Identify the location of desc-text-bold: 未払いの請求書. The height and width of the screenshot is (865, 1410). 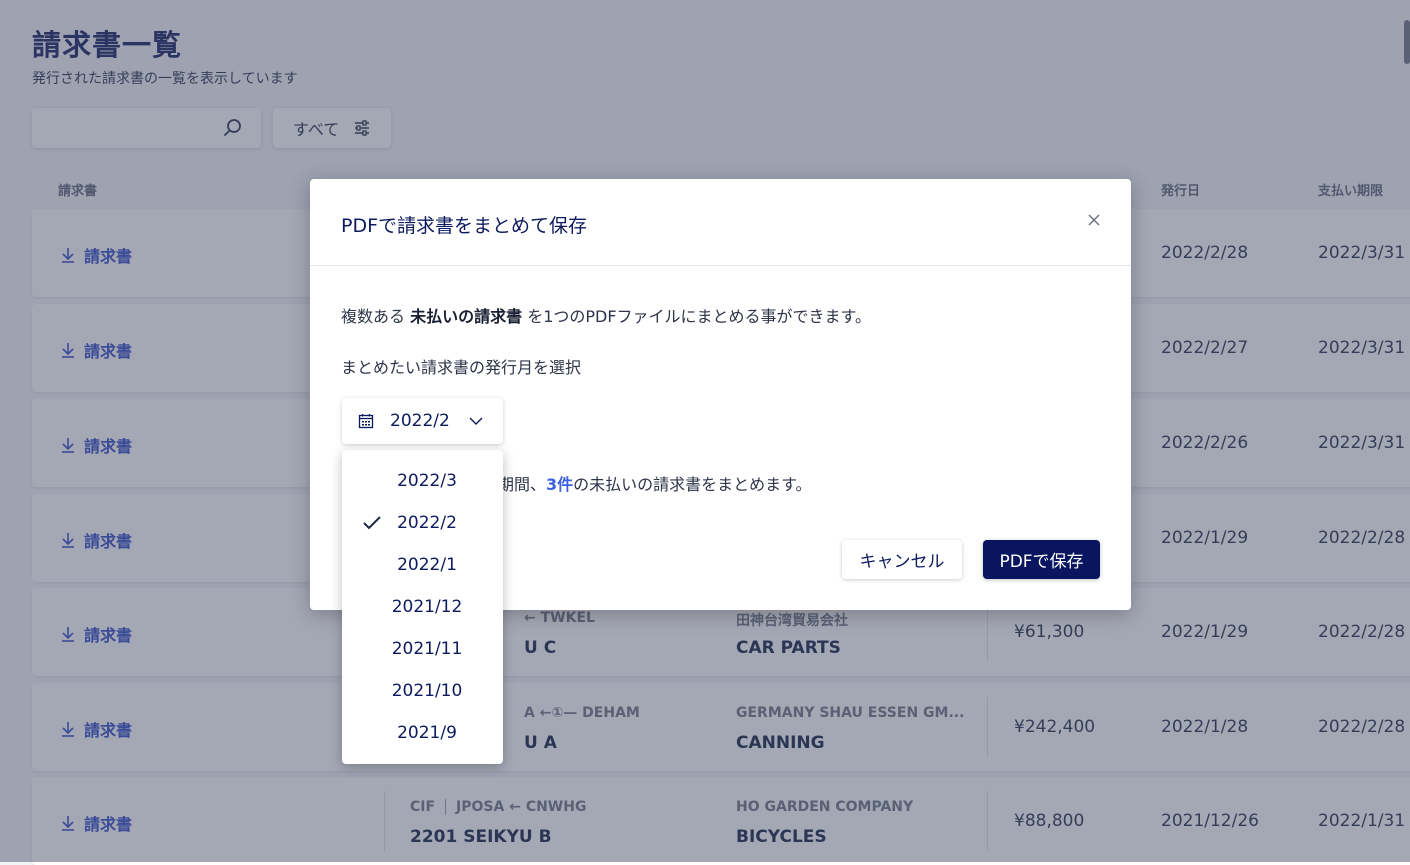
(466, 316).